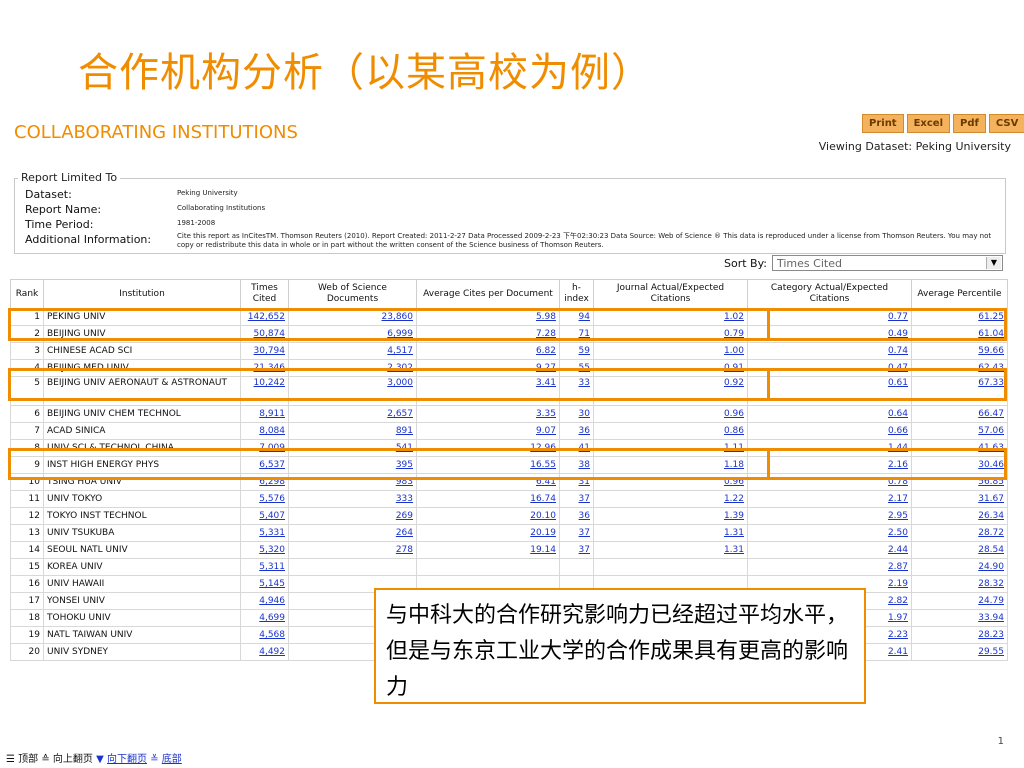 The image size is (1024, 768). I want to click on cell-avg-cites: 7.28, so click(488, 334).